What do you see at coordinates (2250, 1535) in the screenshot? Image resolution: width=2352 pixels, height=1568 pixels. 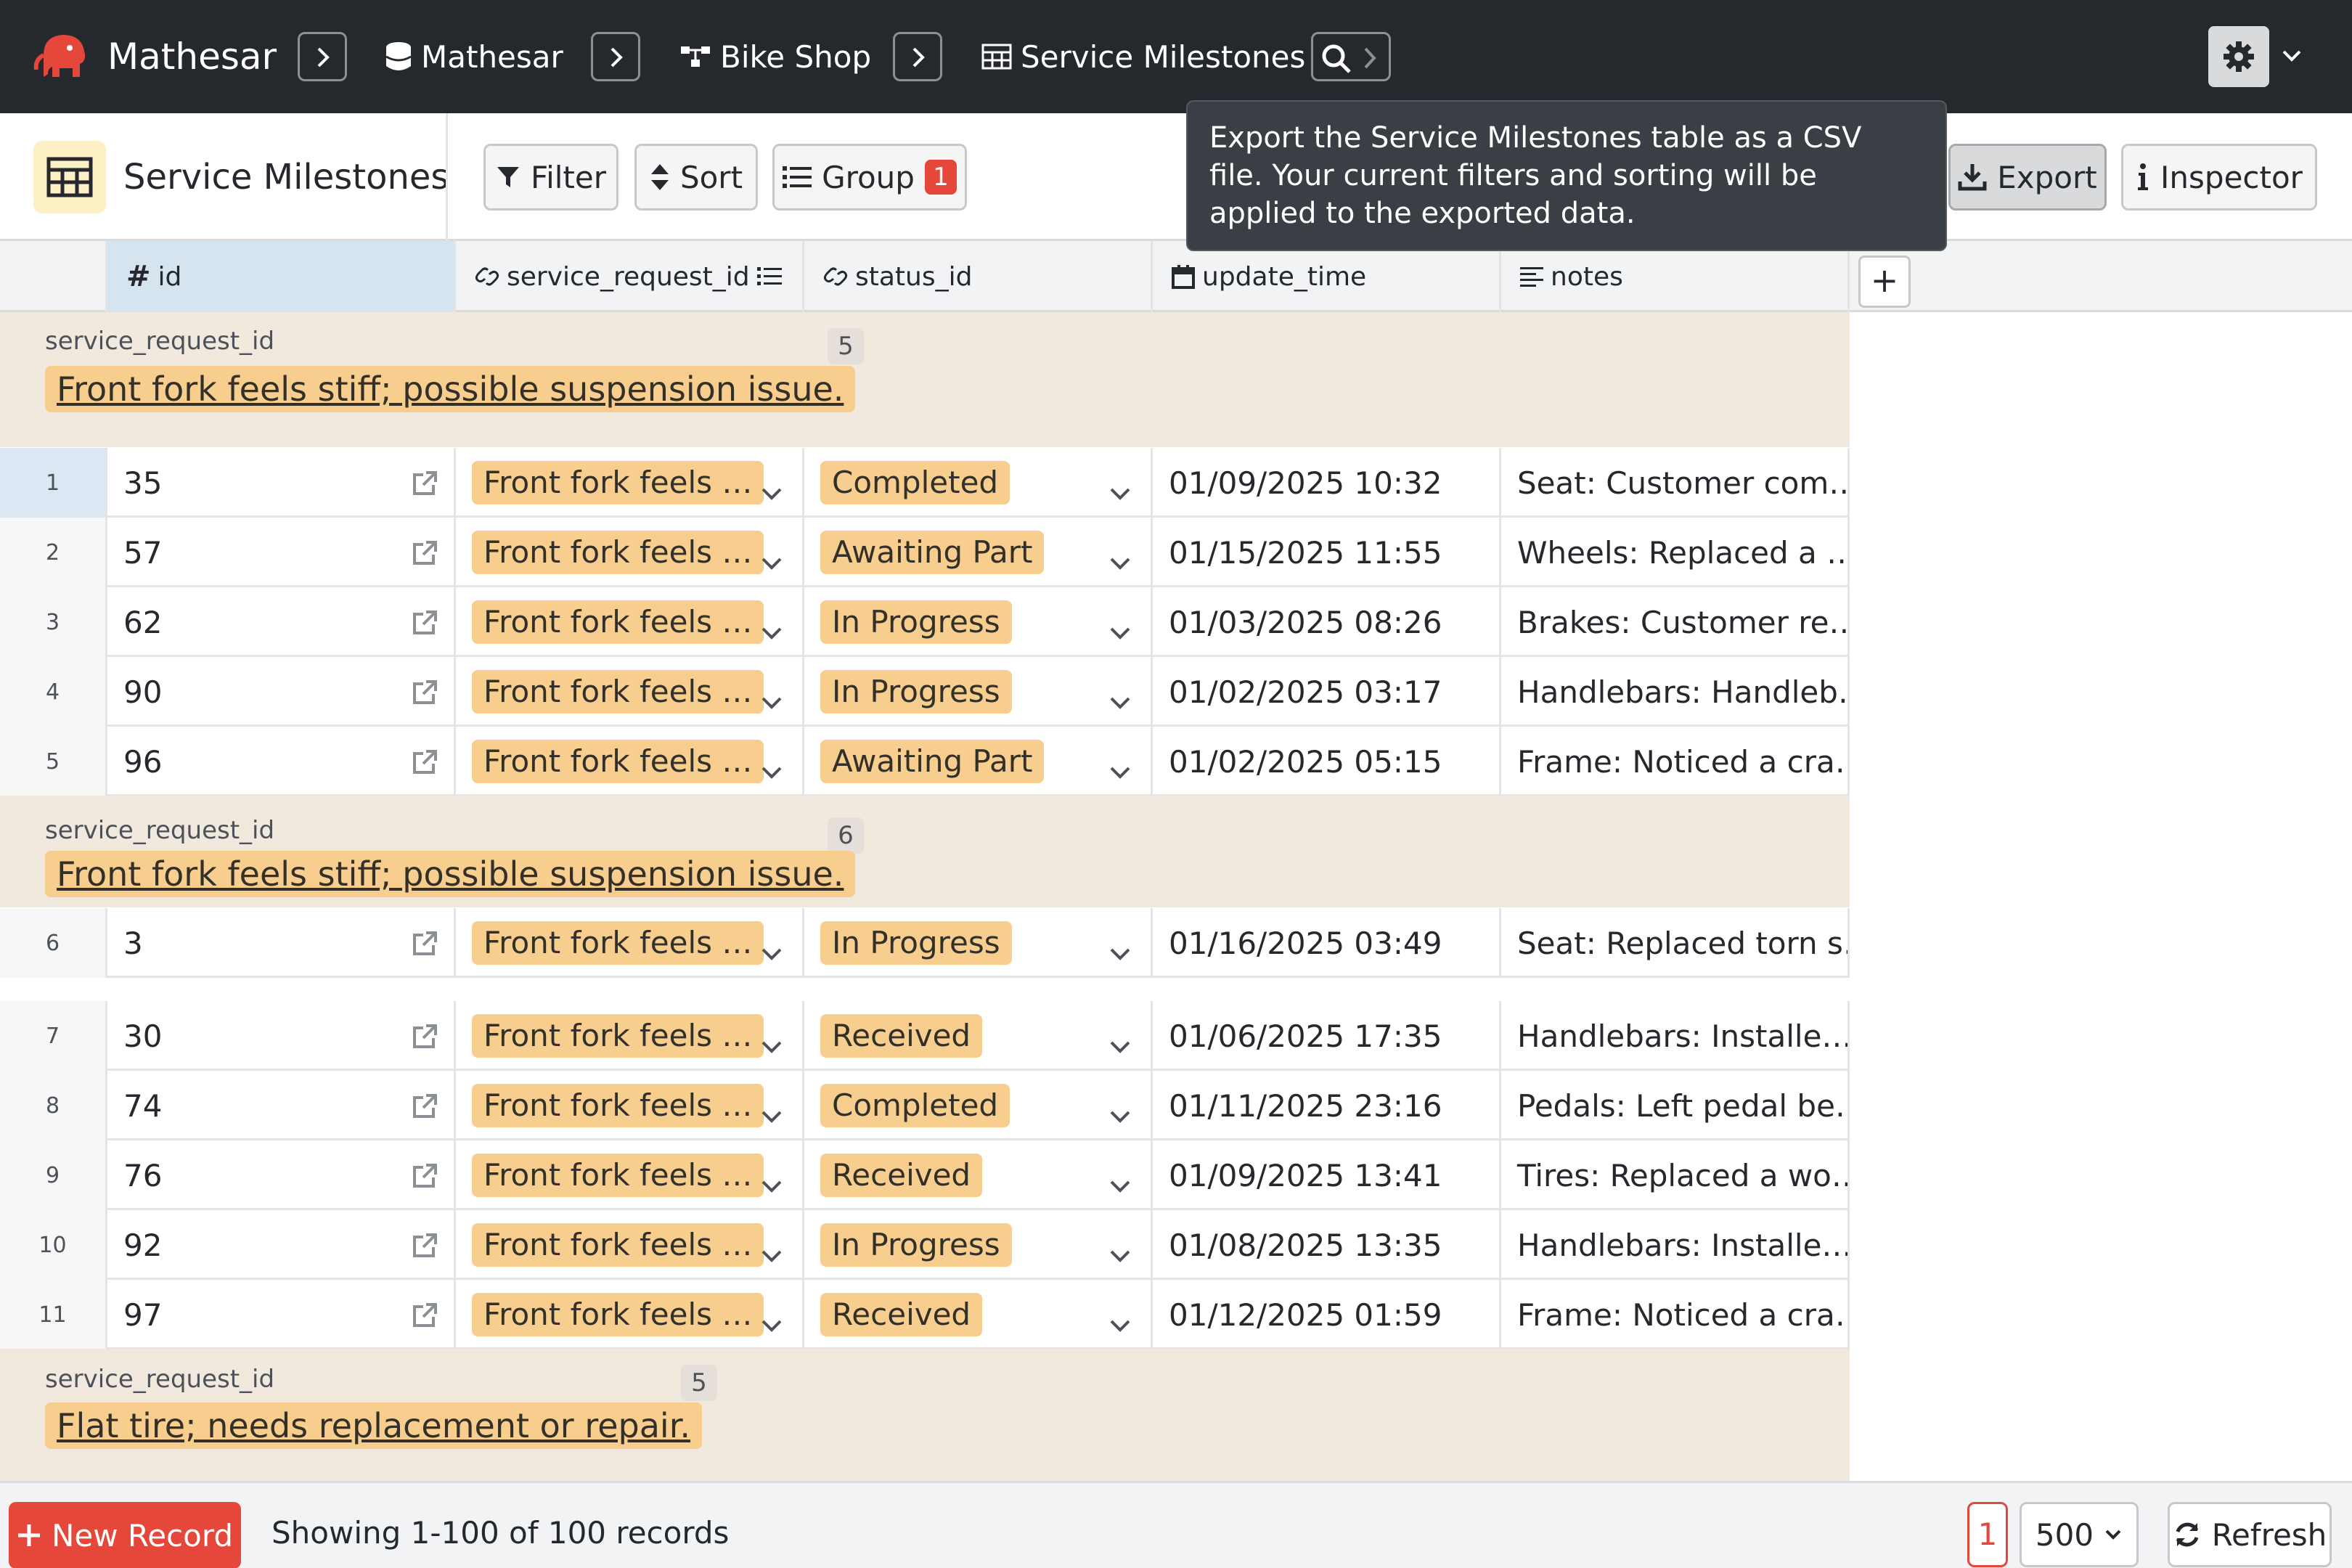 I see `refresh-button: Refresh` at bounding box center [2250, 1535].